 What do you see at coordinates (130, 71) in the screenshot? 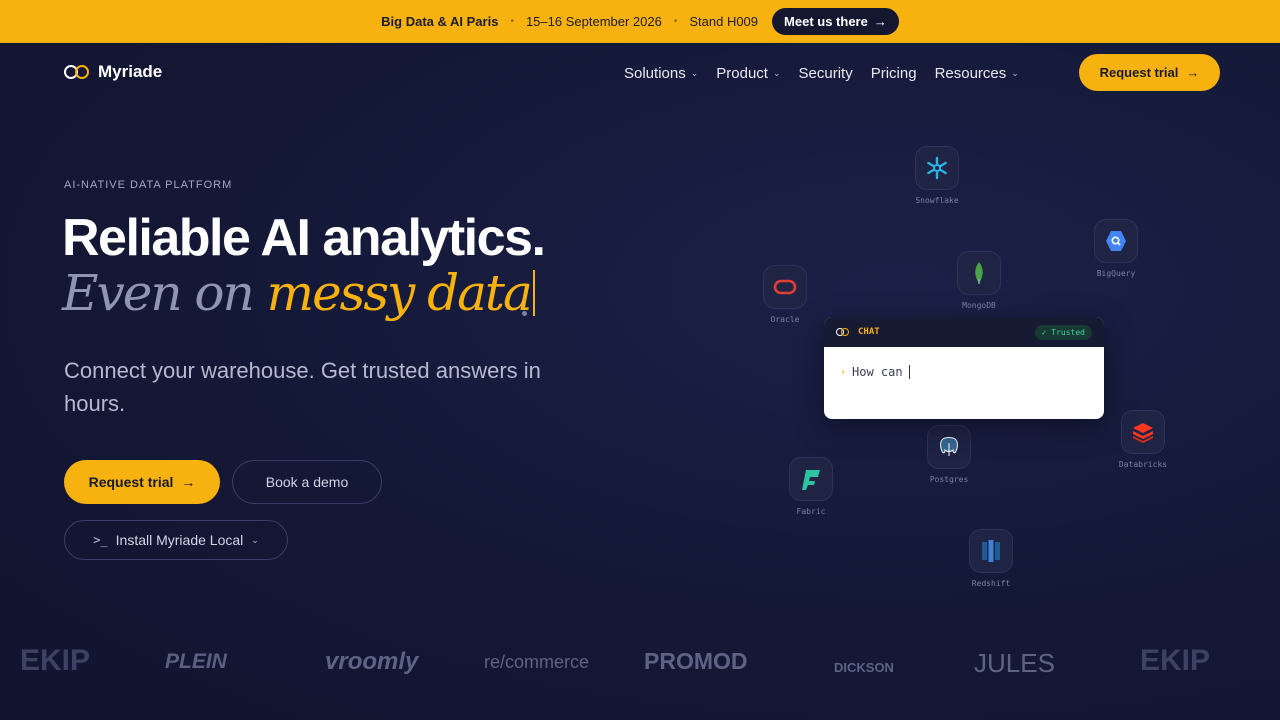
I see `brand-name: Myriade` at bounding box center [130, 71].